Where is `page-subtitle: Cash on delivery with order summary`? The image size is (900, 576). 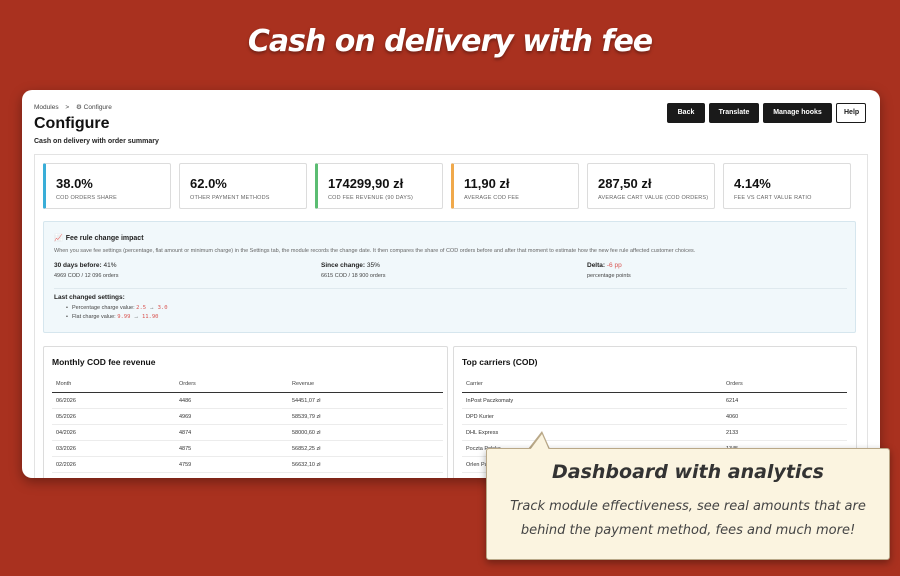
page-subtitle: Cash on delivery with order summary is located at coordinates (96, 141).